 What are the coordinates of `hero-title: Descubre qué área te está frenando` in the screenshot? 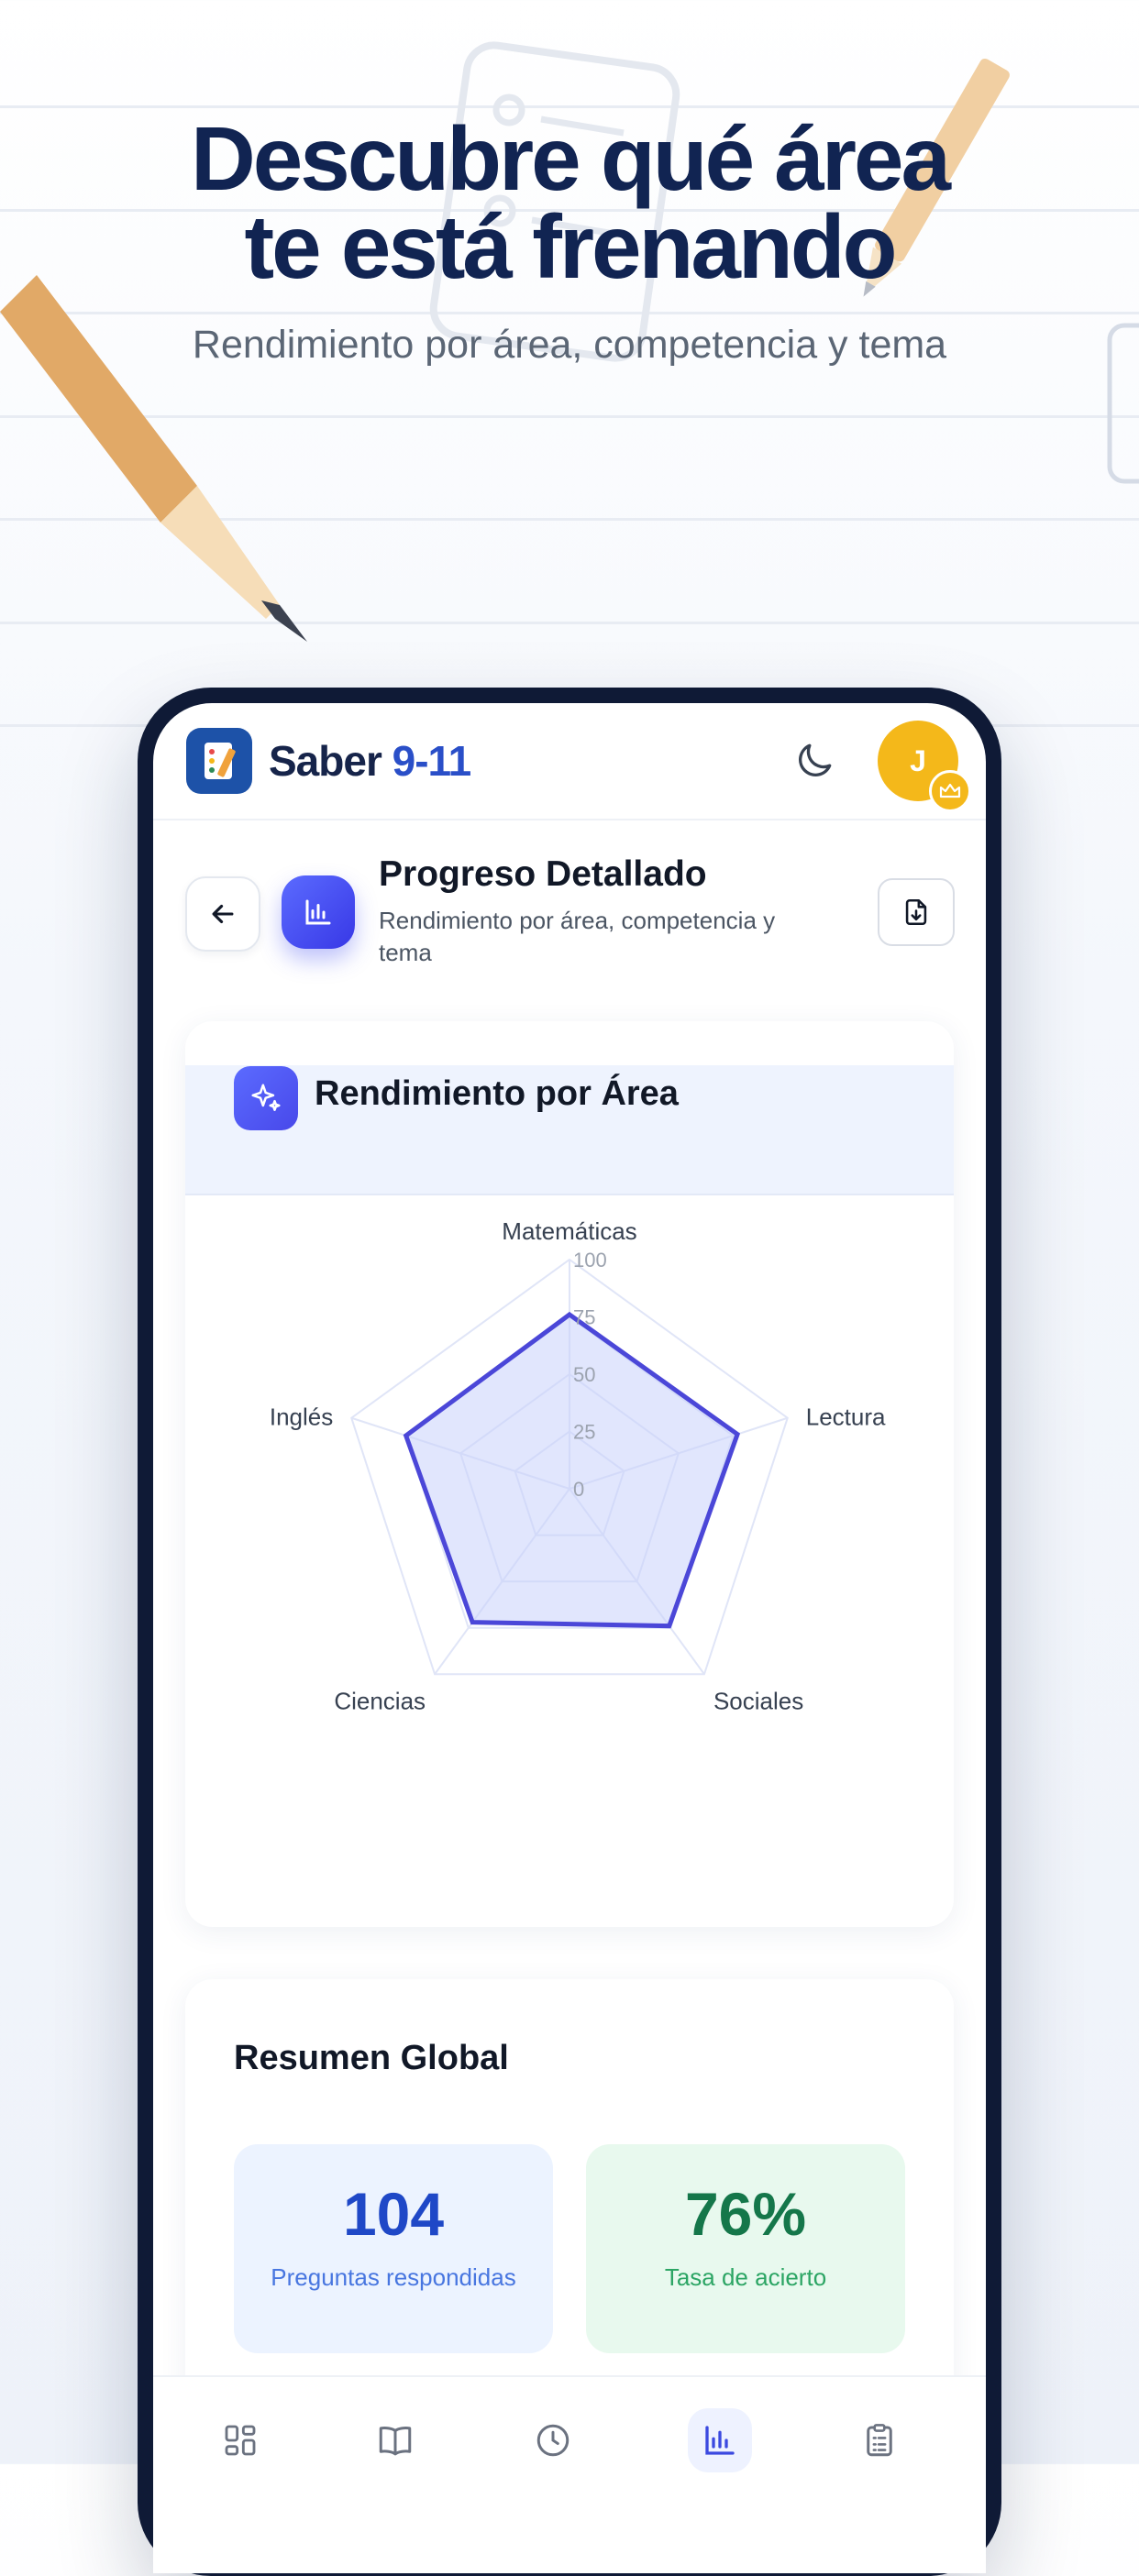 It's located at (569, 202).